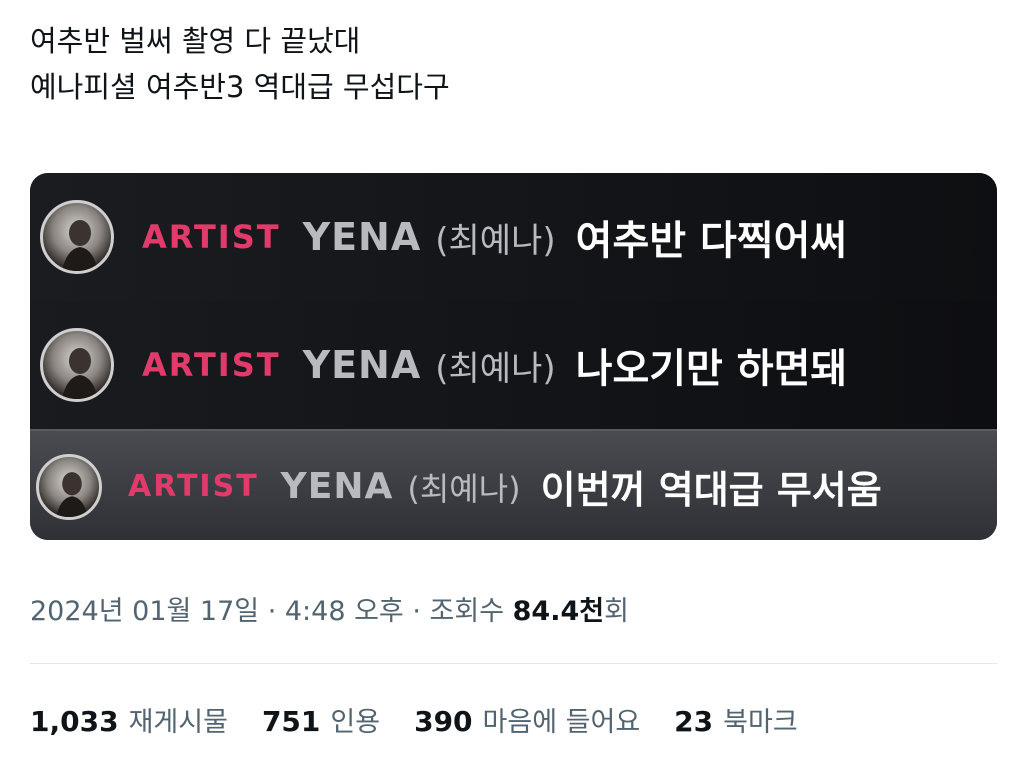  I want to click on quotes-stat: 751 인용, so click(321, 719).